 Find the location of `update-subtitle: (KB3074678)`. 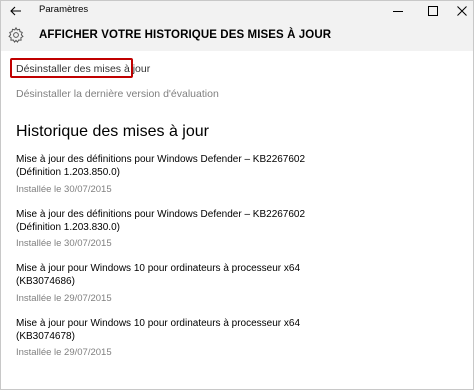

update-subtitle: (KB3074678) is located at coordinates (45, 336).